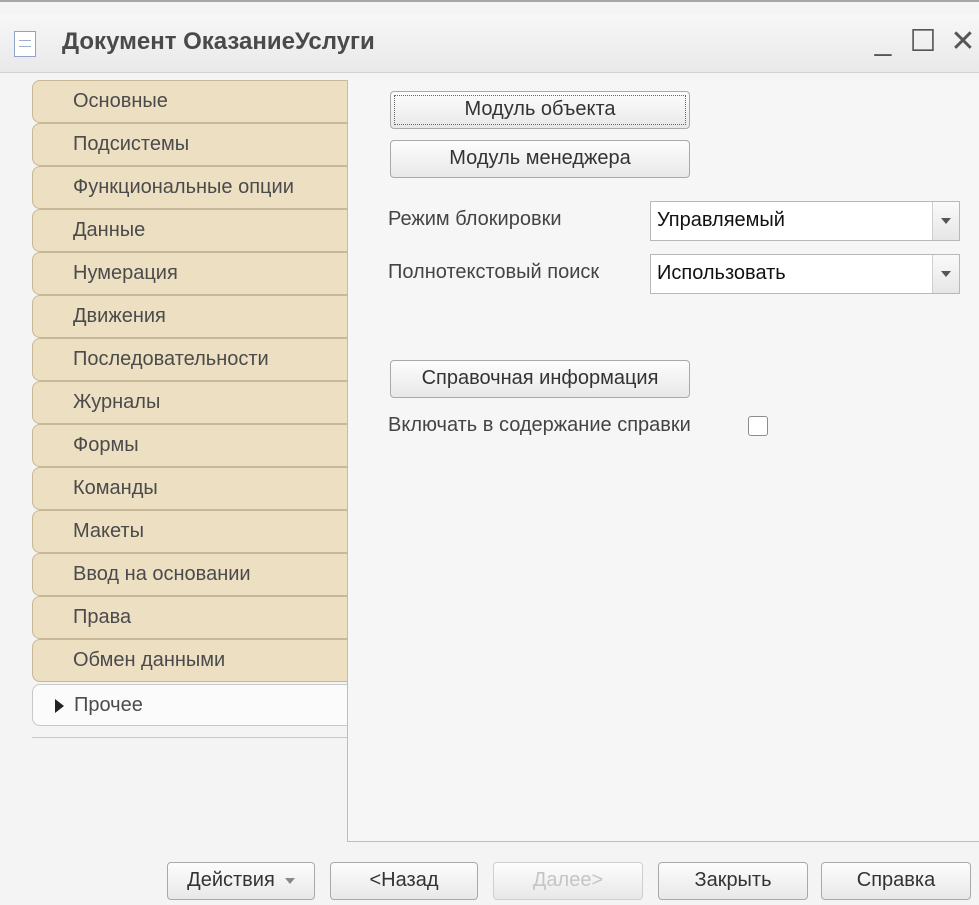  I want to click on fulltext-search-value: Использовать, so click(721, 273).